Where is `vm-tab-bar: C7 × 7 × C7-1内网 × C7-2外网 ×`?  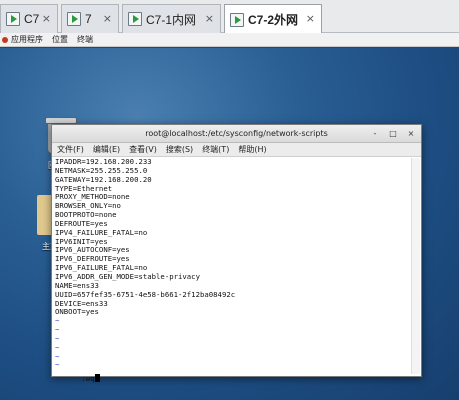 vm-tab-bar: C7 × 7 × C7-1内网 × C7-2外网 × is located at coordinates (229, 17).